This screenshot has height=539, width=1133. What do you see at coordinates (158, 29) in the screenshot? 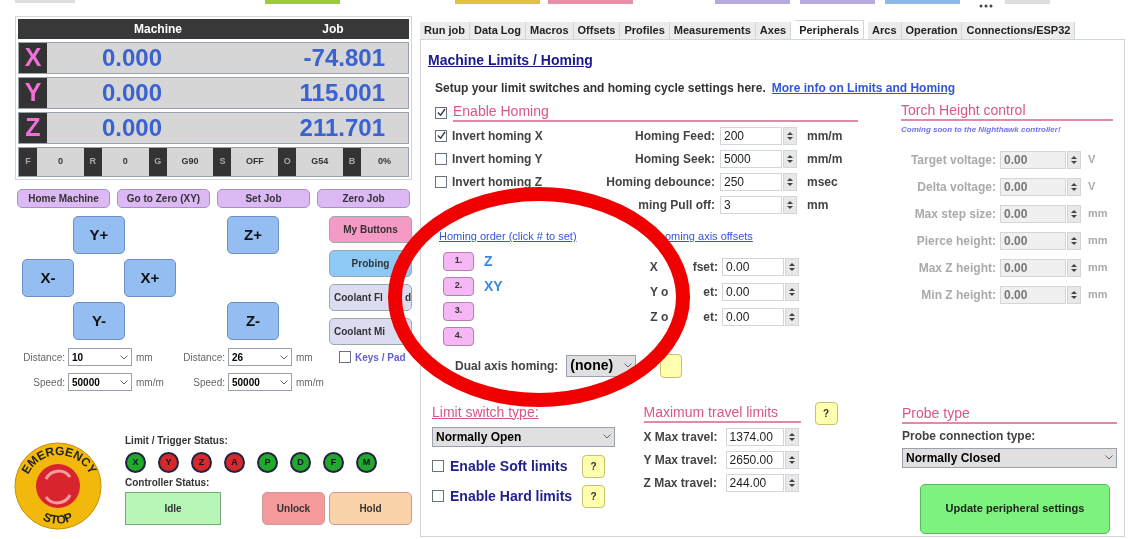
I see `column-heading: Machine` at bounding box center [158, 29].